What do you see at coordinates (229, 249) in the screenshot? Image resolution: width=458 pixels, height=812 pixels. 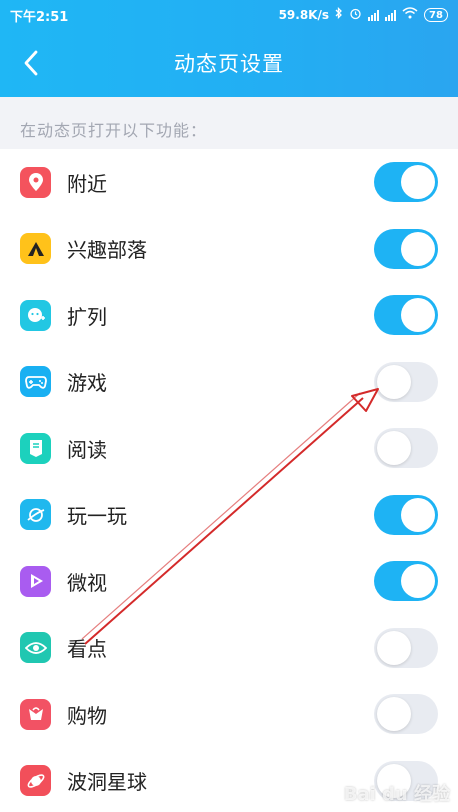 I see `settings-row: 兴趣部落` at bounding box center [229, 249].